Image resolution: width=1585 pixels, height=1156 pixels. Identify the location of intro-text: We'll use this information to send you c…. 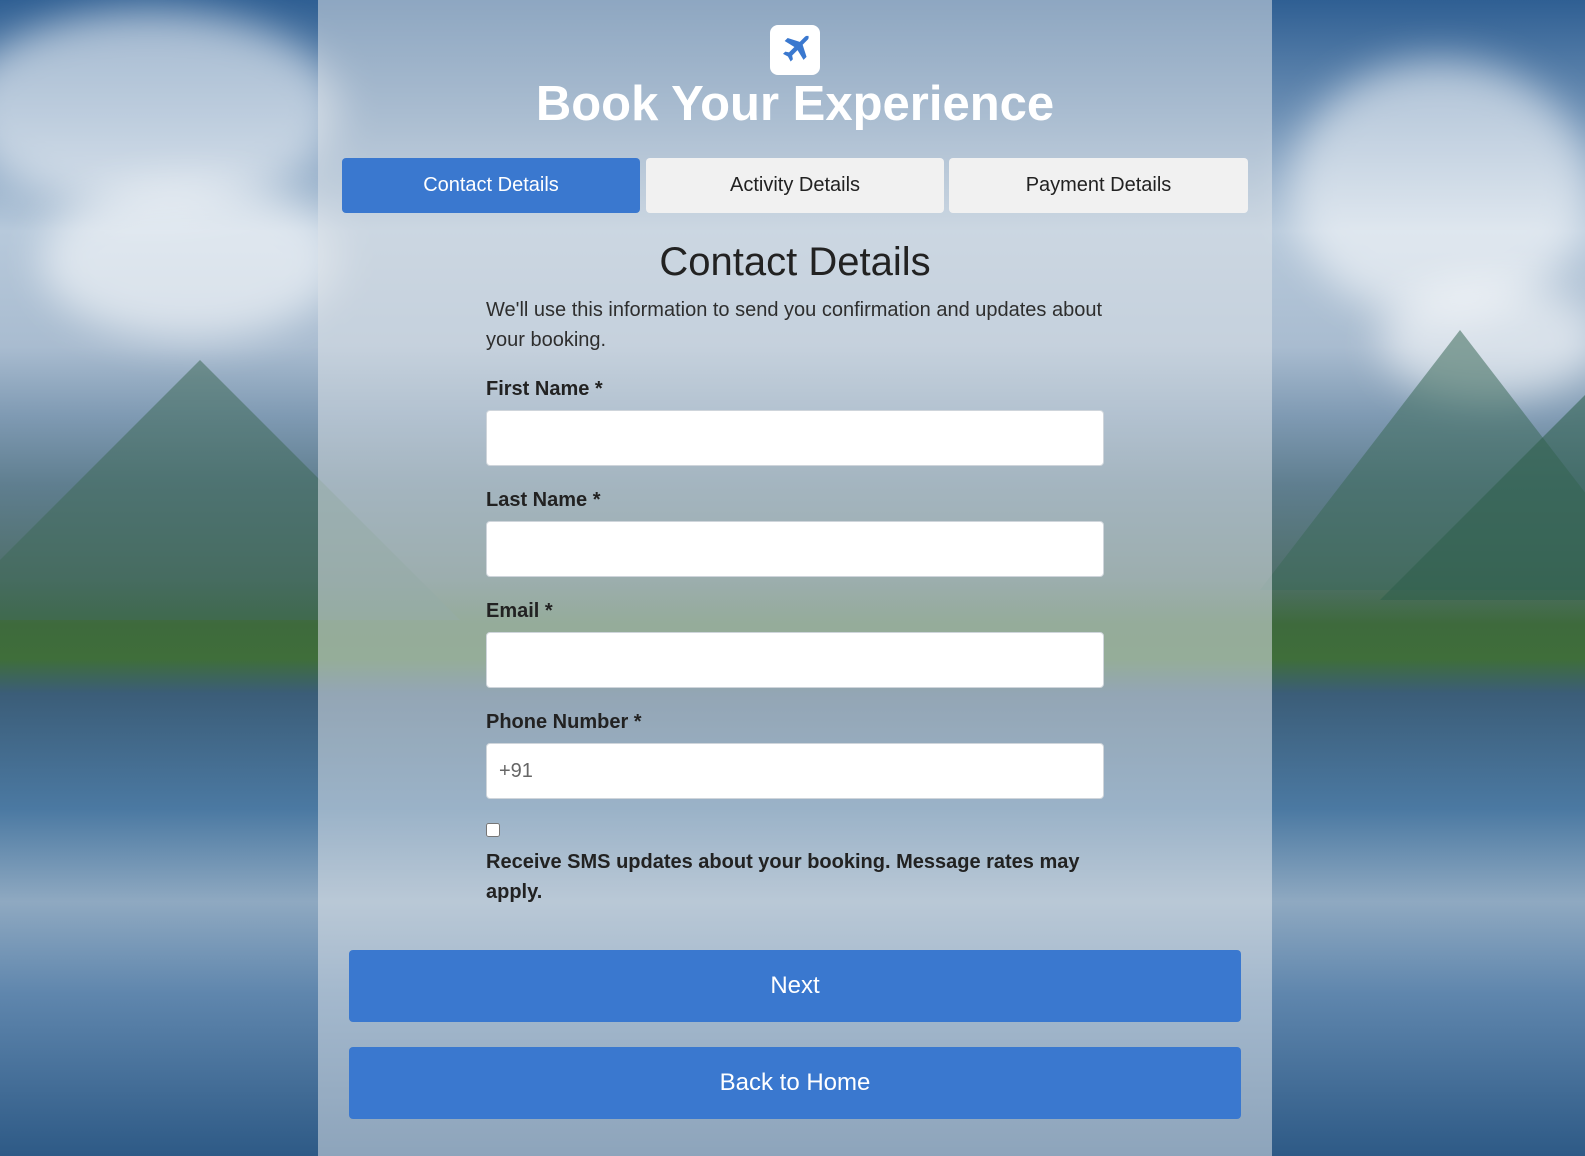
(794, 325).